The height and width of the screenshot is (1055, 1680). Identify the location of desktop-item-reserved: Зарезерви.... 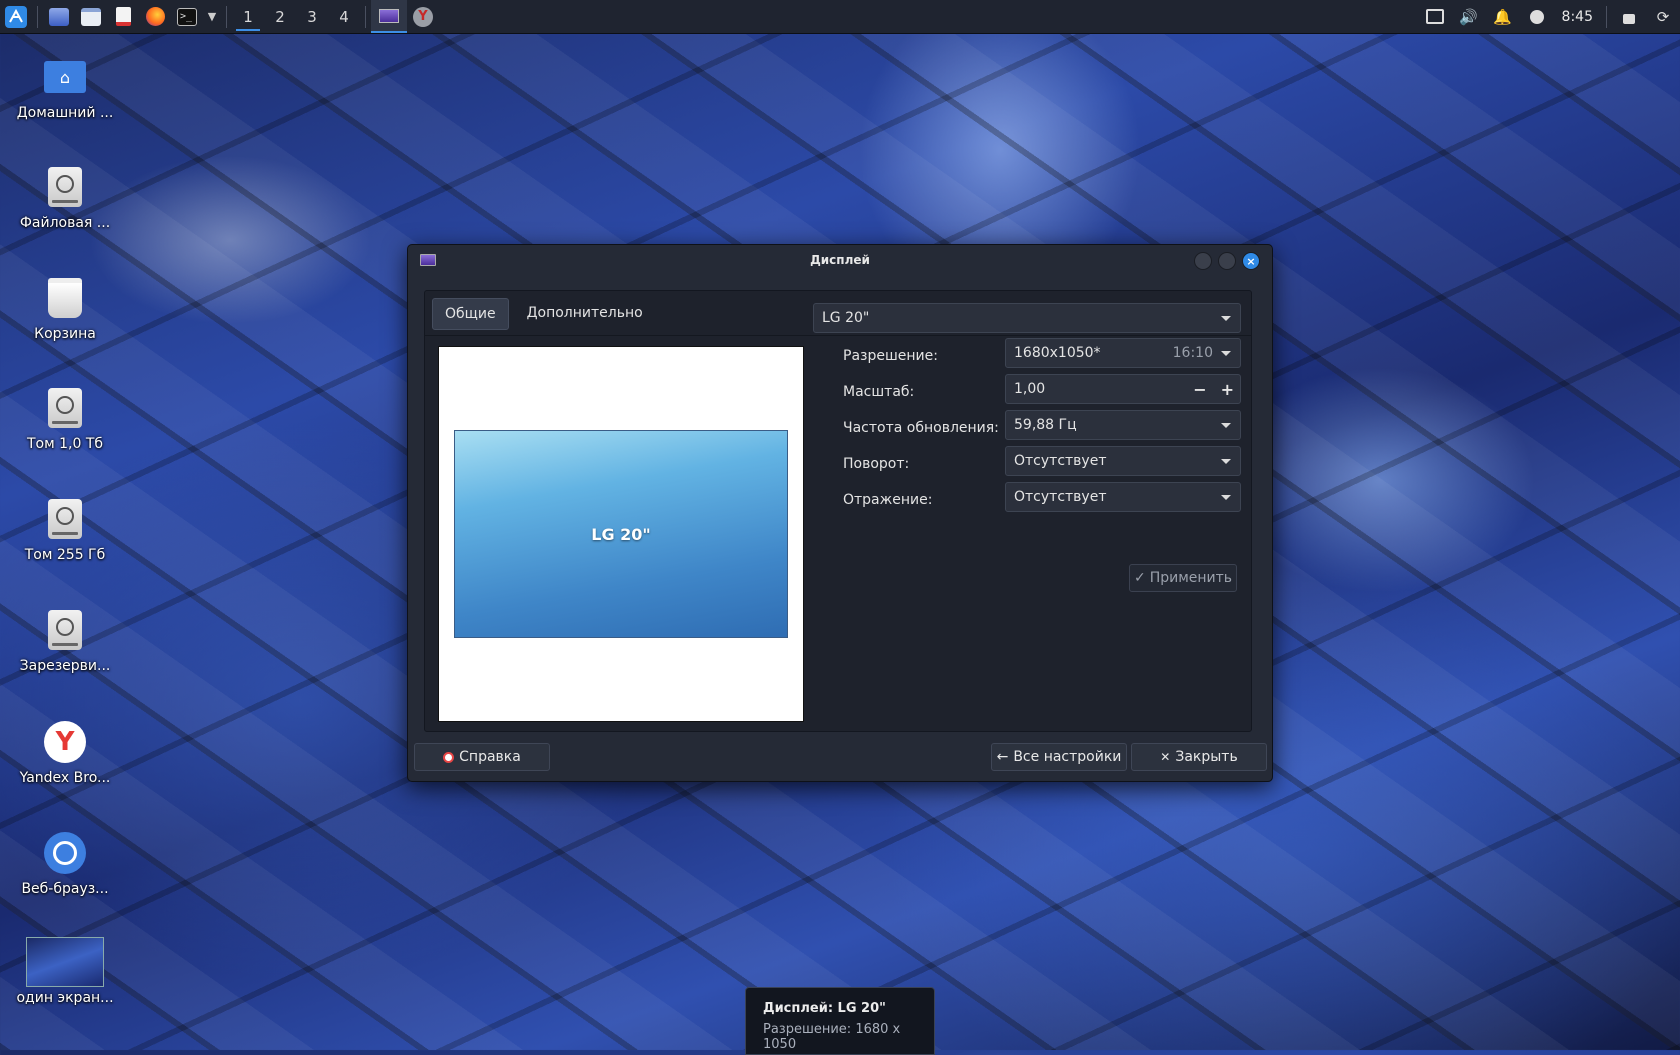
(65, 641).